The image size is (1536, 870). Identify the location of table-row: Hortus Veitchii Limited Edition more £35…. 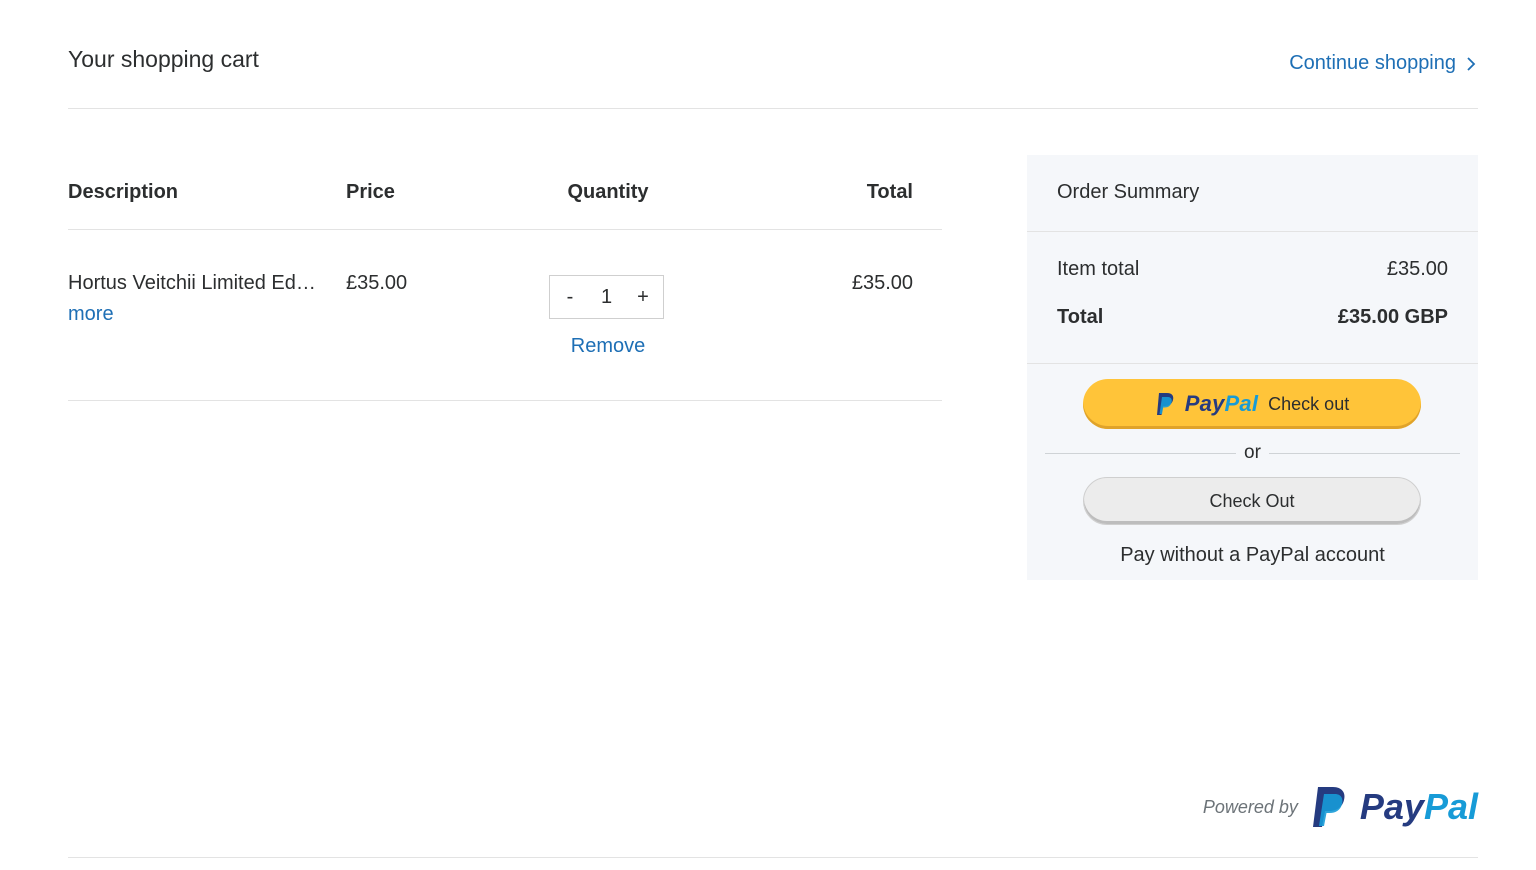
(505, 315).